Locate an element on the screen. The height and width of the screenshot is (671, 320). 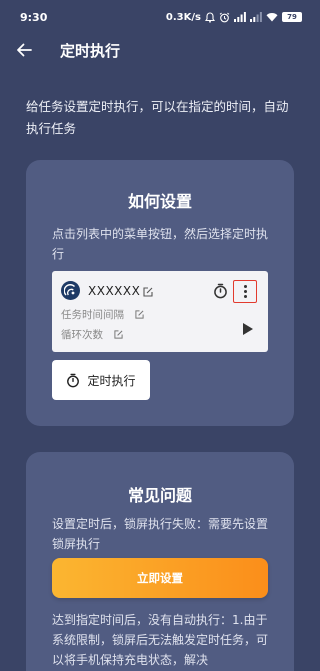
wifi-icon is located at coordinates (272, 17).